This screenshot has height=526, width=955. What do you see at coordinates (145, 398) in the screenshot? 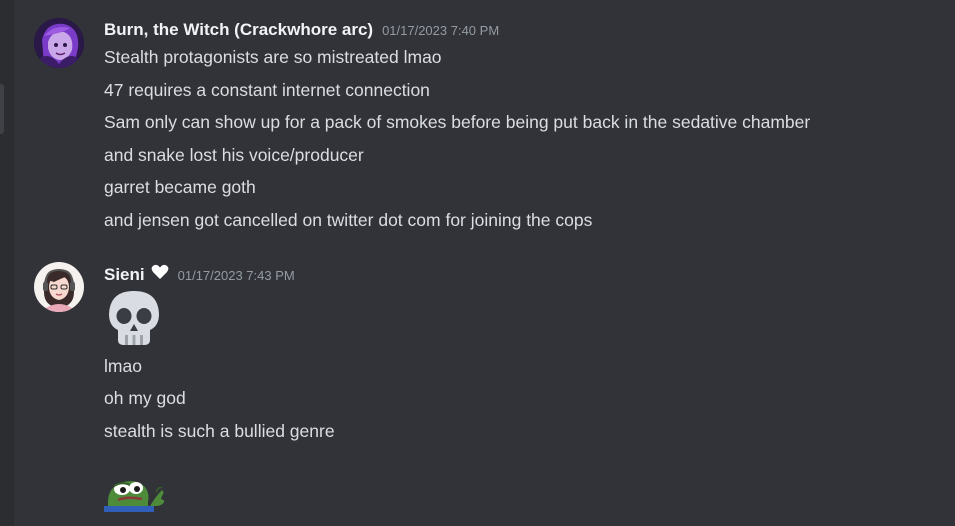
I see `message-text: oh my god` at bounding box center [145, 398].